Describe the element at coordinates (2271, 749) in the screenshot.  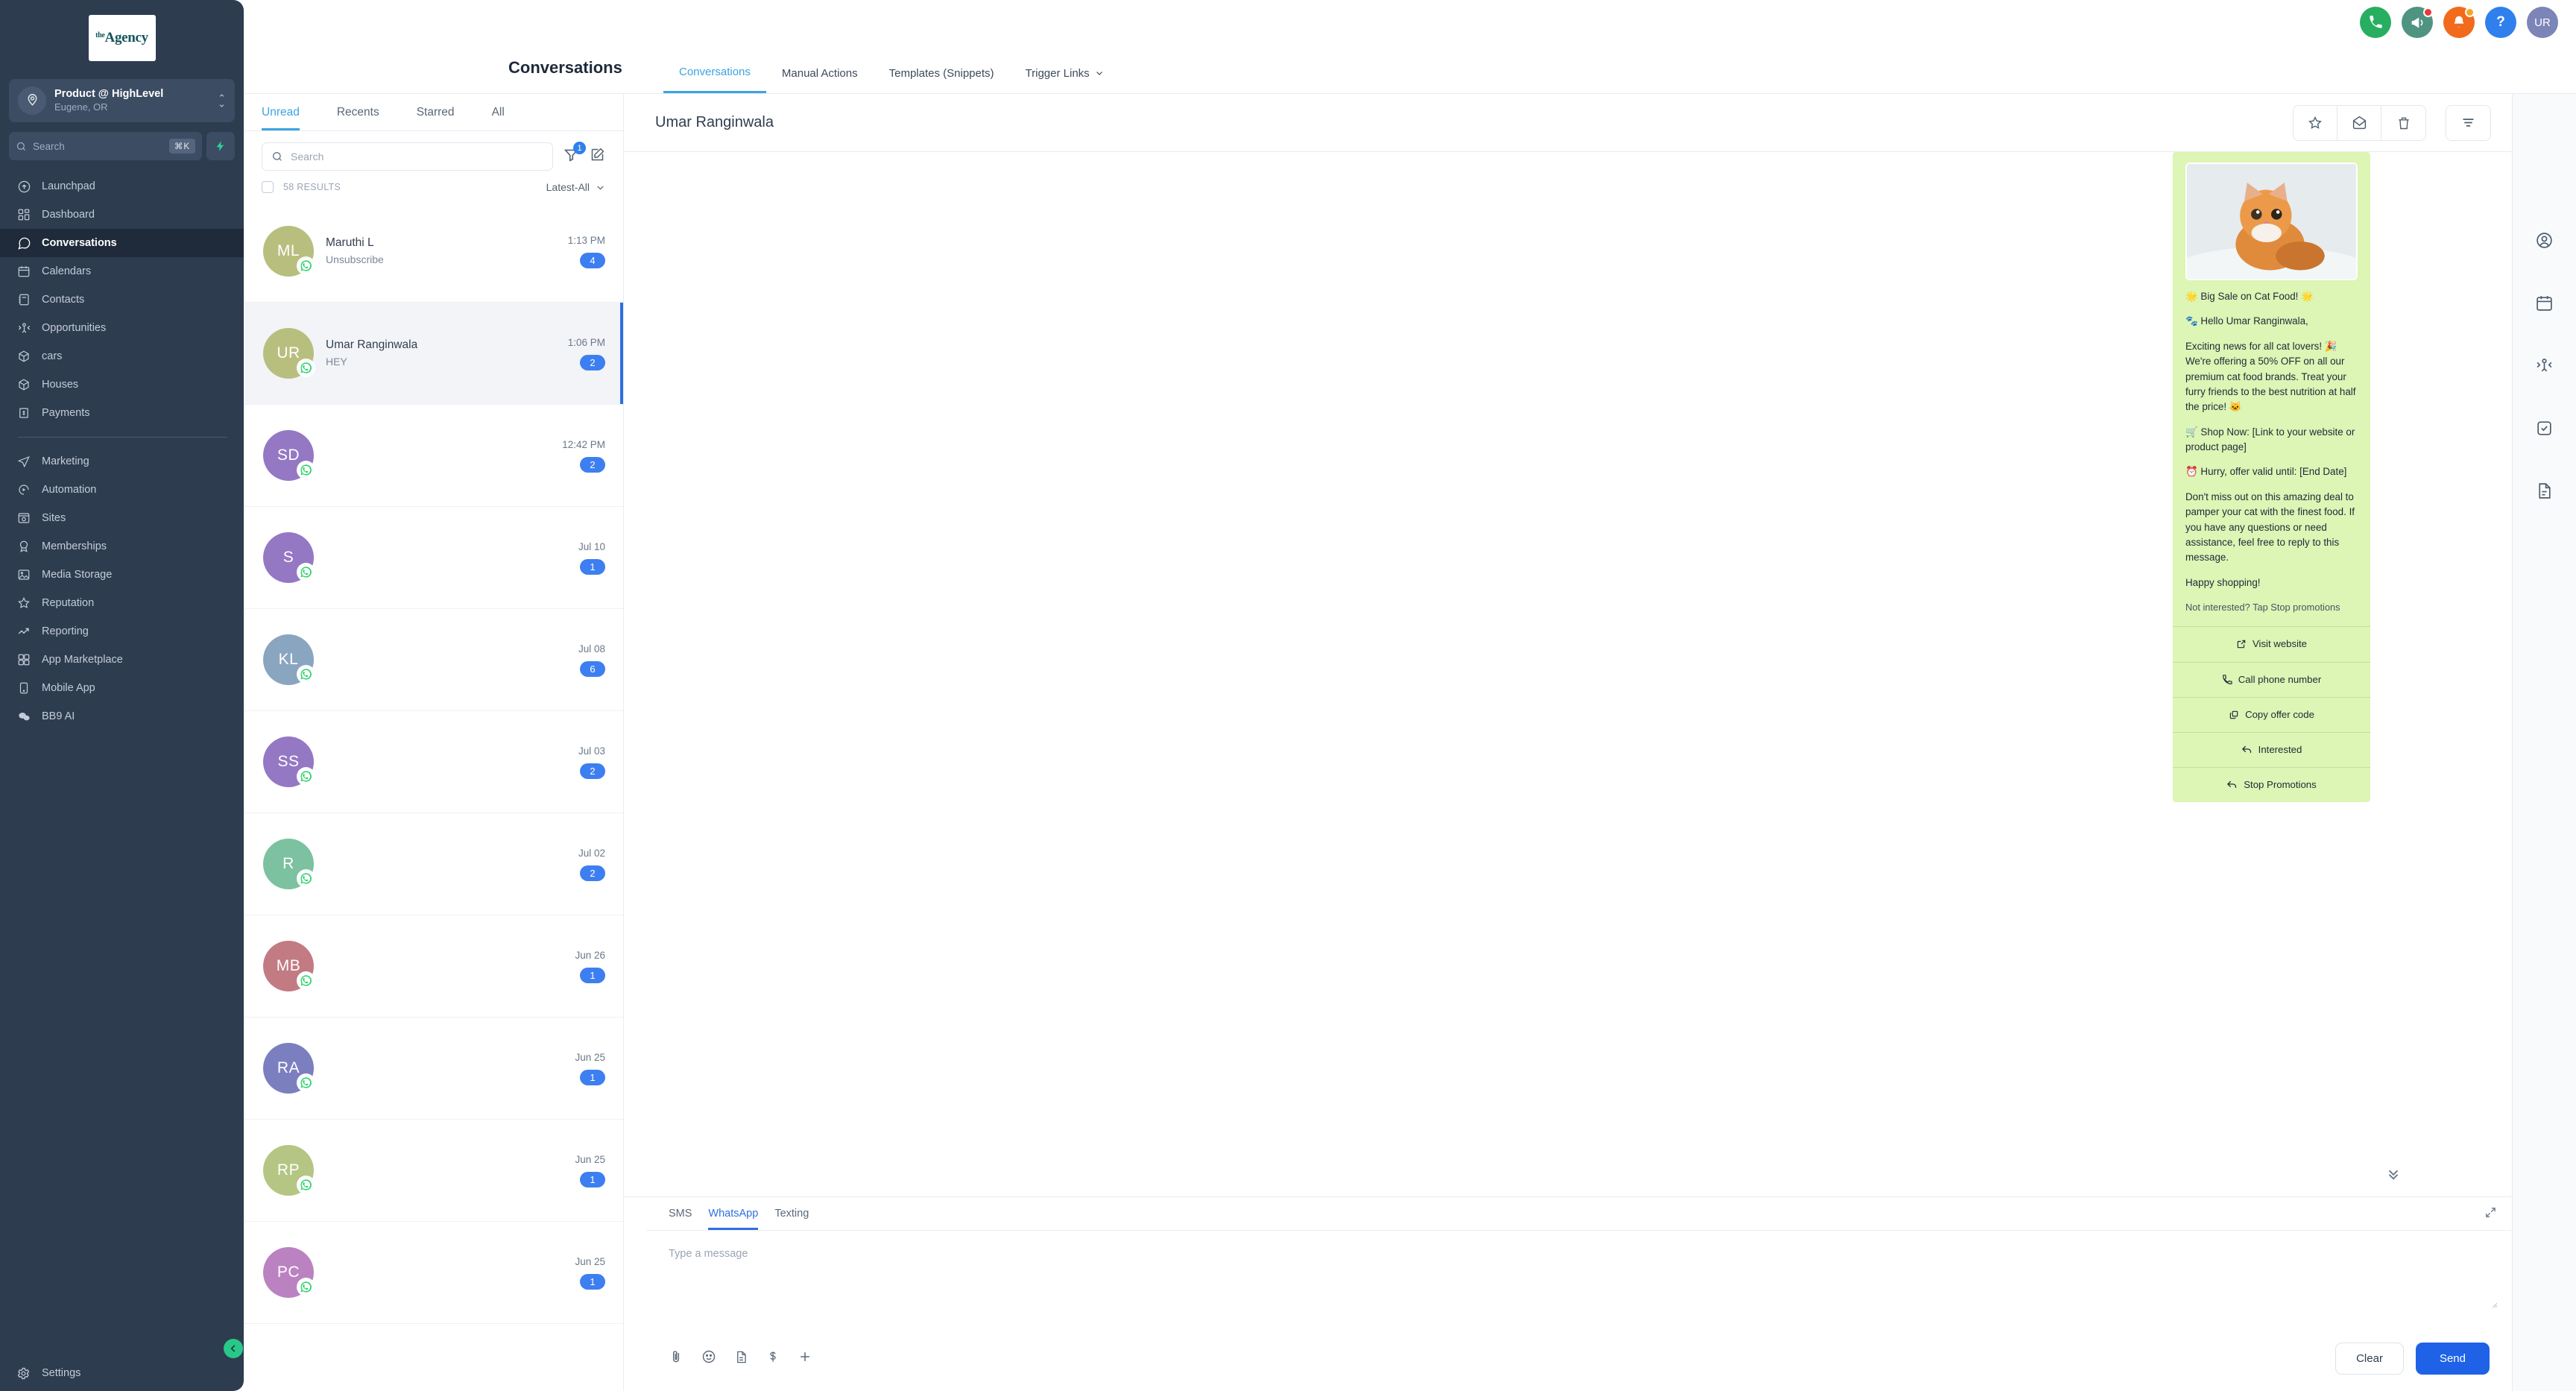
I see `cta-interested: Interested` at that location.